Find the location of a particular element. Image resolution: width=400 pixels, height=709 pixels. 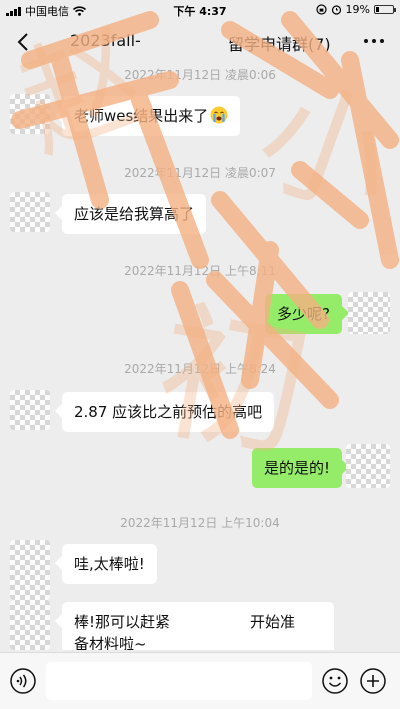

status-right: 19% is located at coordinates (355, 9).